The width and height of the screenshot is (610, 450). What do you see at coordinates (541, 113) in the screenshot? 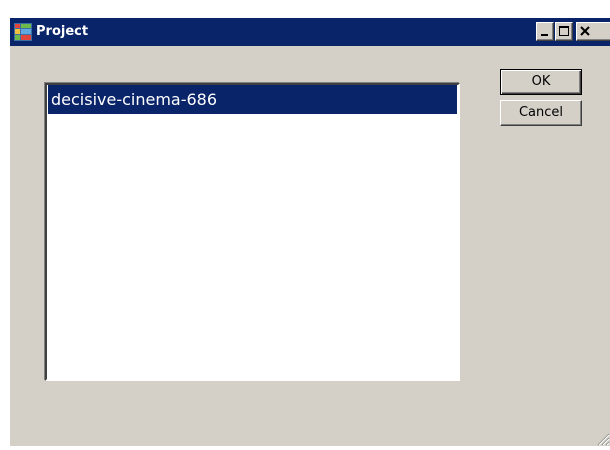
I see `cancel-button: Cancel` at bounding box center [541, 113].